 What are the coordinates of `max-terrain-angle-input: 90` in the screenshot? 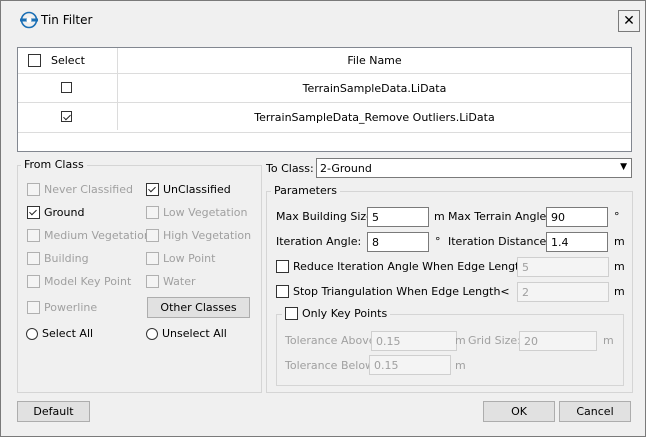 It's located at (577, 217).